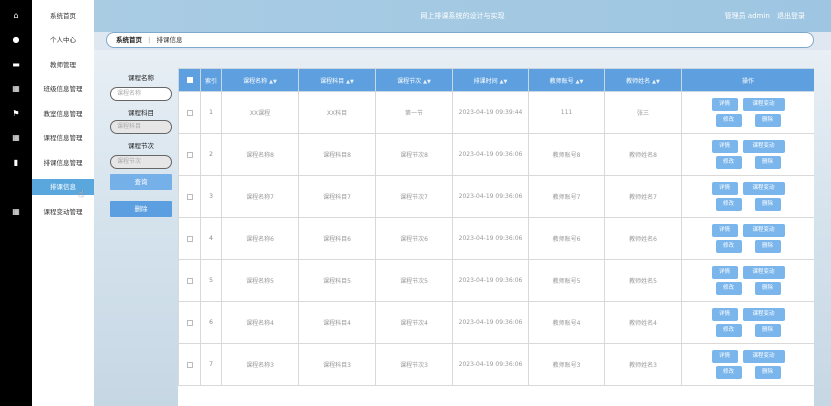 This screenshot has width=831, height=406. What do you see at coordinates (414, 80) in the screenshot?
I see `header-course-section: 课程节次 ▲▼` at bounding box center [414, 80].